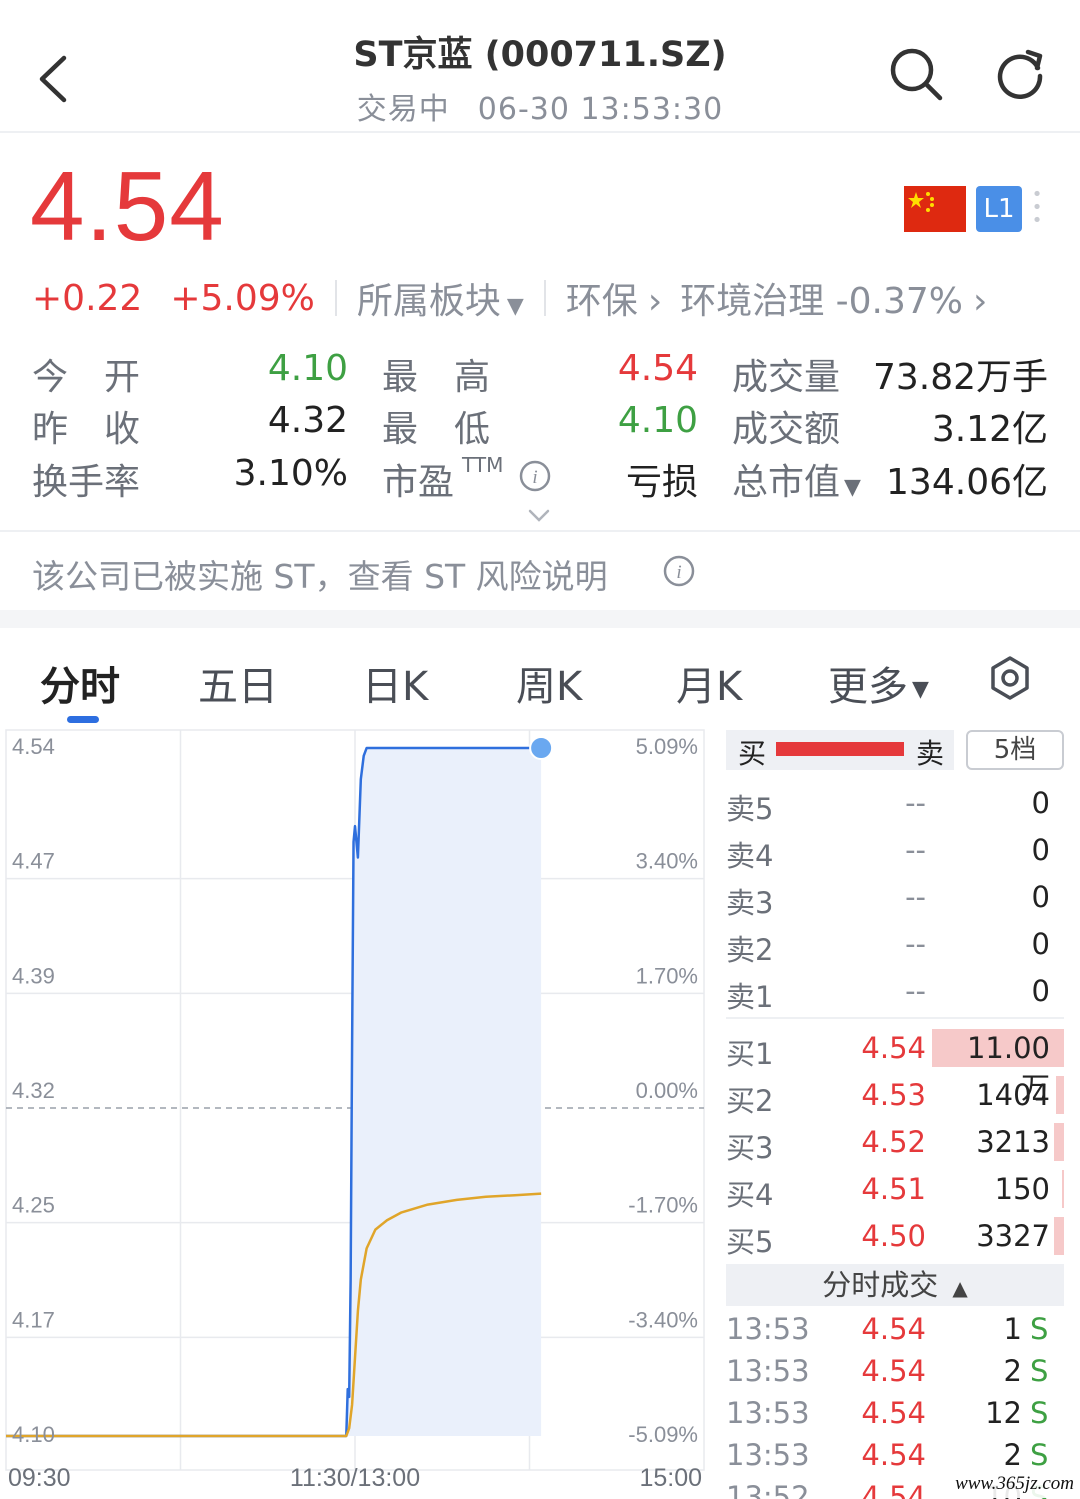 This screenshot has height=1499, width=1080. Describe the element at coordinates (916, 74) in the screenshot. I see `search-icon` at that location.